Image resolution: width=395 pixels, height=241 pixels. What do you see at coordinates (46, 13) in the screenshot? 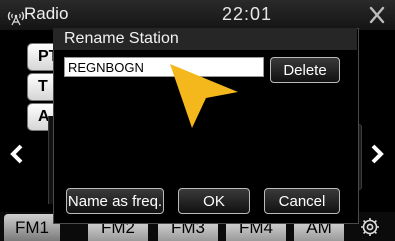
I see `app-title: Radio` at bounding box center [46, 13].